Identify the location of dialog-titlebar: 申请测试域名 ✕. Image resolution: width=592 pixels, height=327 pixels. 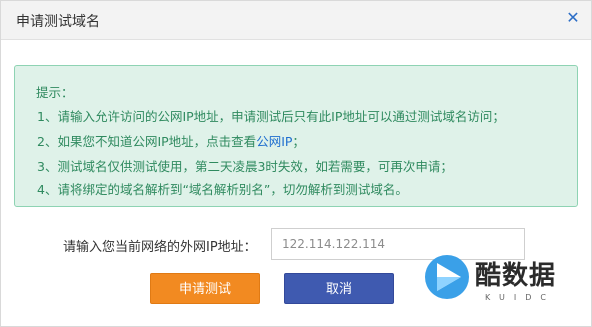
(296, 20).